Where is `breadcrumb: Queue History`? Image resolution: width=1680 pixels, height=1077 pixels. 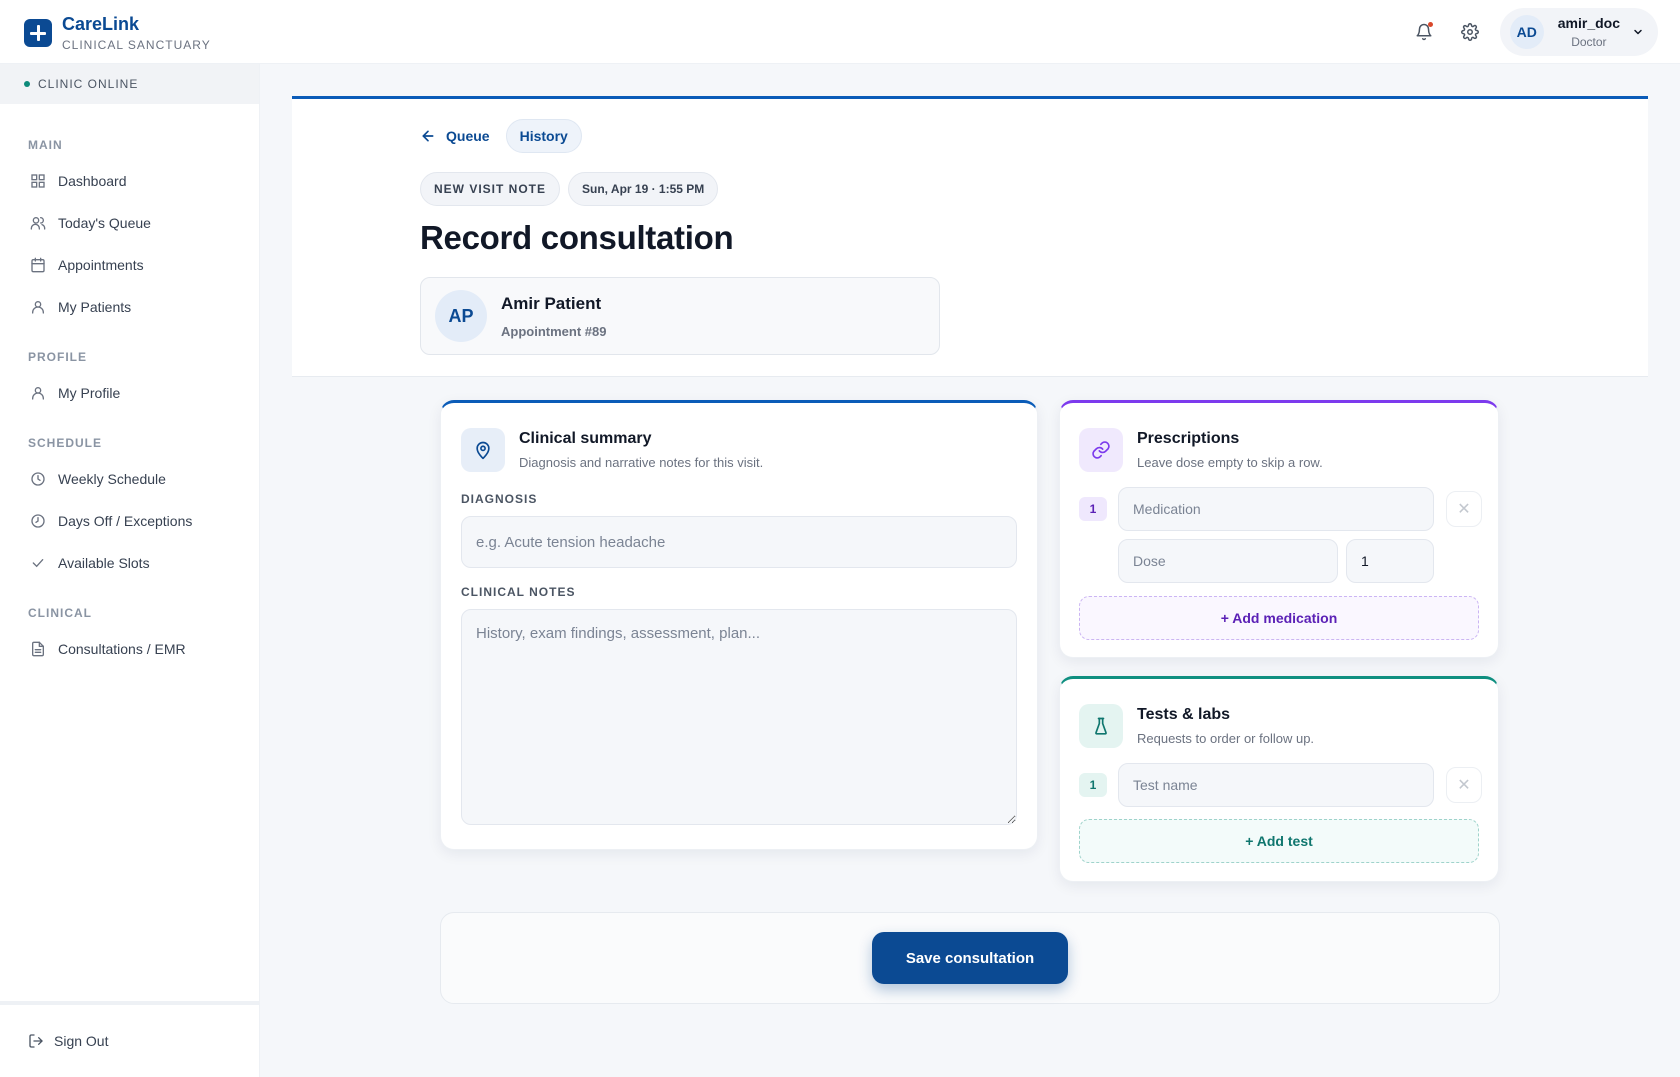 breadcrumb: Queue History is located at coordinates (501, 136).